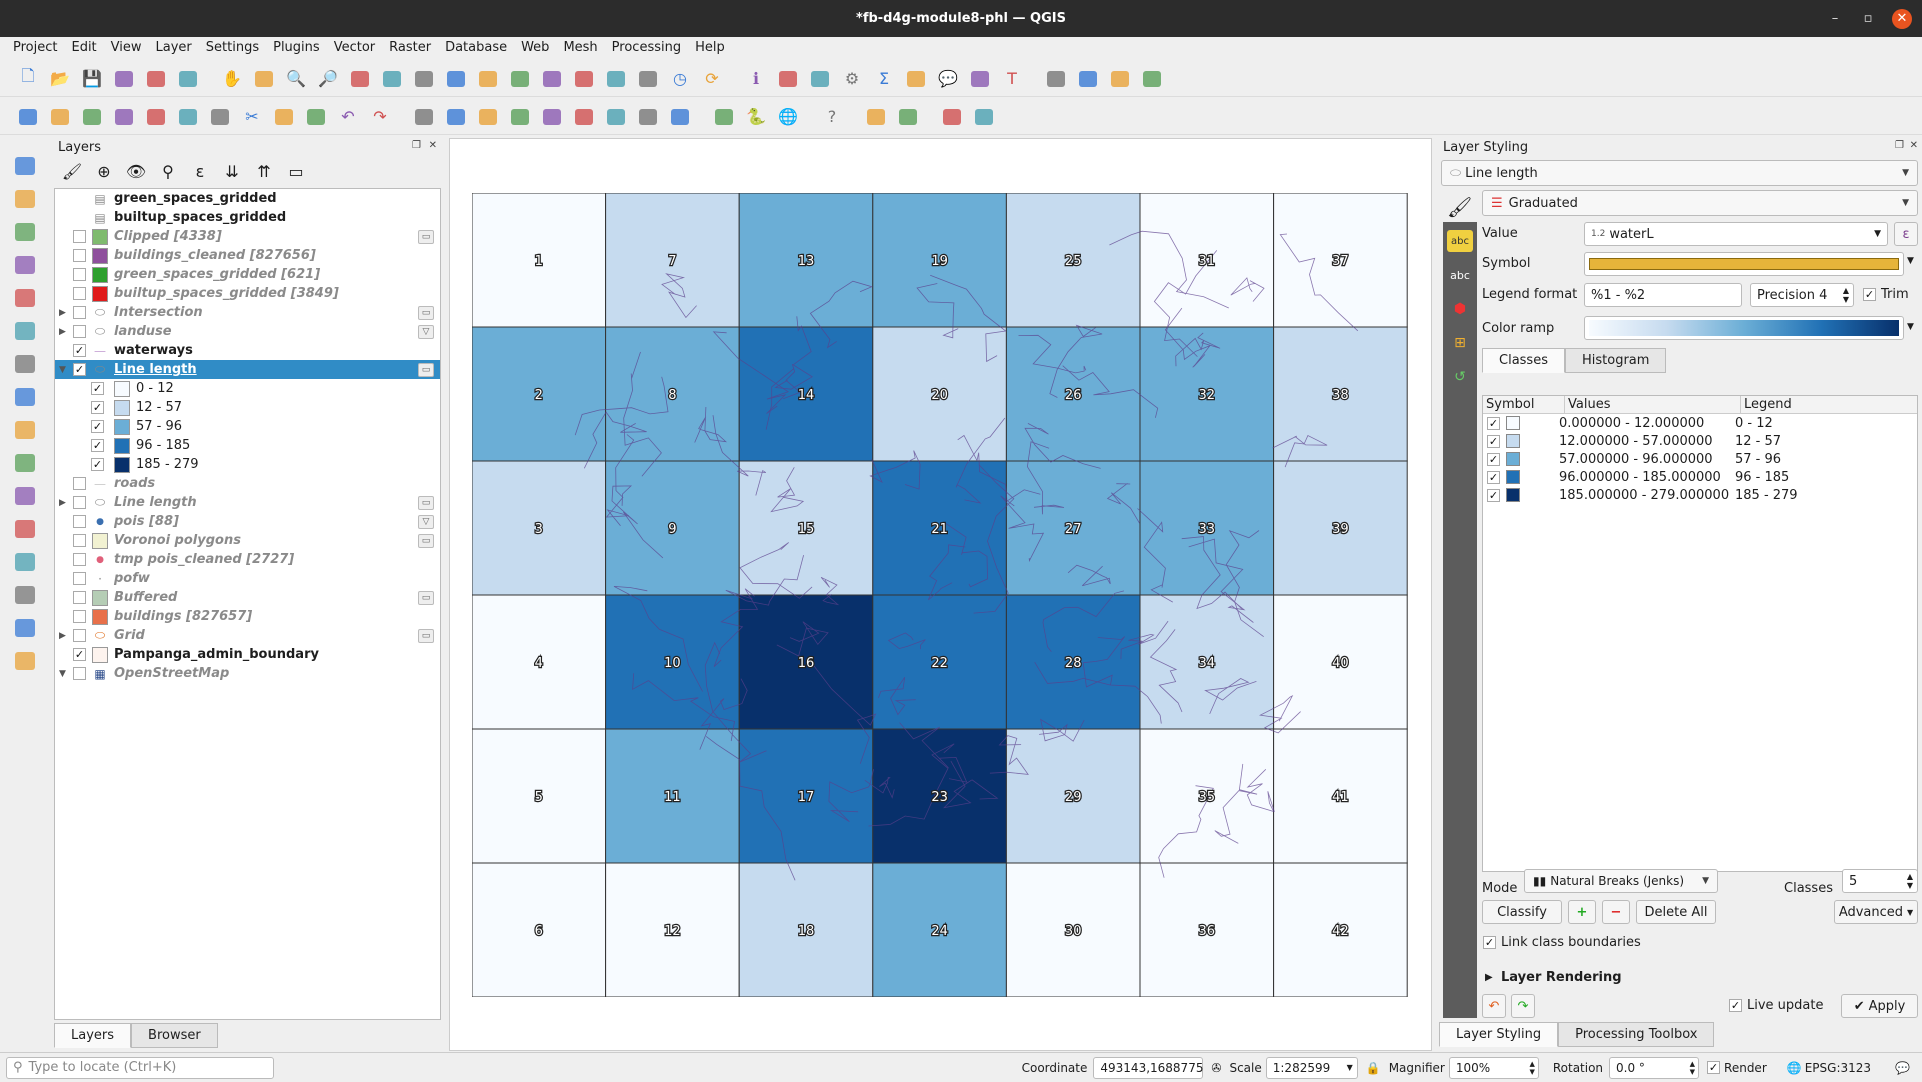 Image resolution: width=1922 pixels, height=1082 pixels. What do you see at coordinates (247, 331) in the screenshot?
I see `layer-item: ▶ ⬭ landuse ▽` at bounding box center [247, 331].